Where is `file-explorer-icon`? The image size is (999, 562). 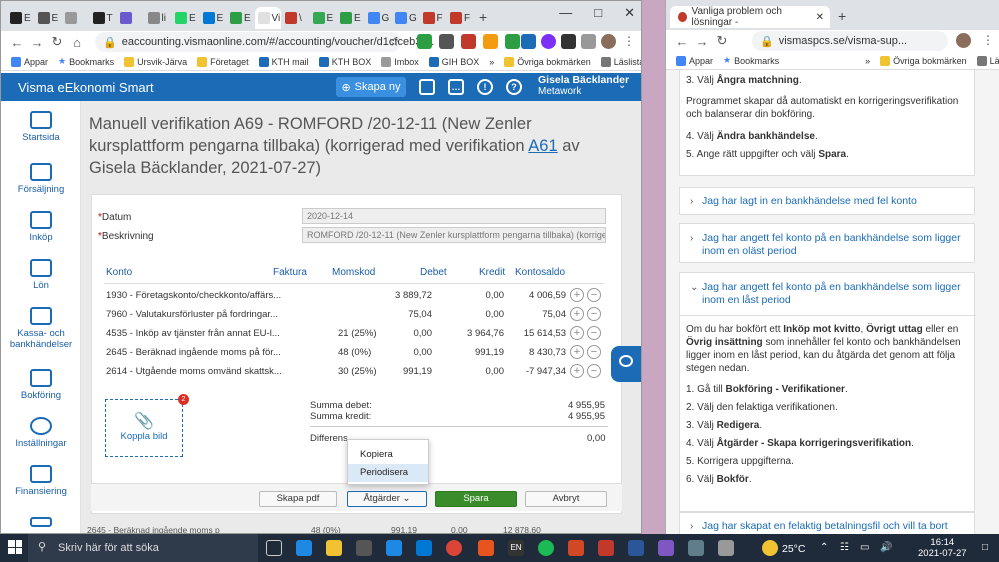 file-explorer-icon is located at coordinates (334, 548).